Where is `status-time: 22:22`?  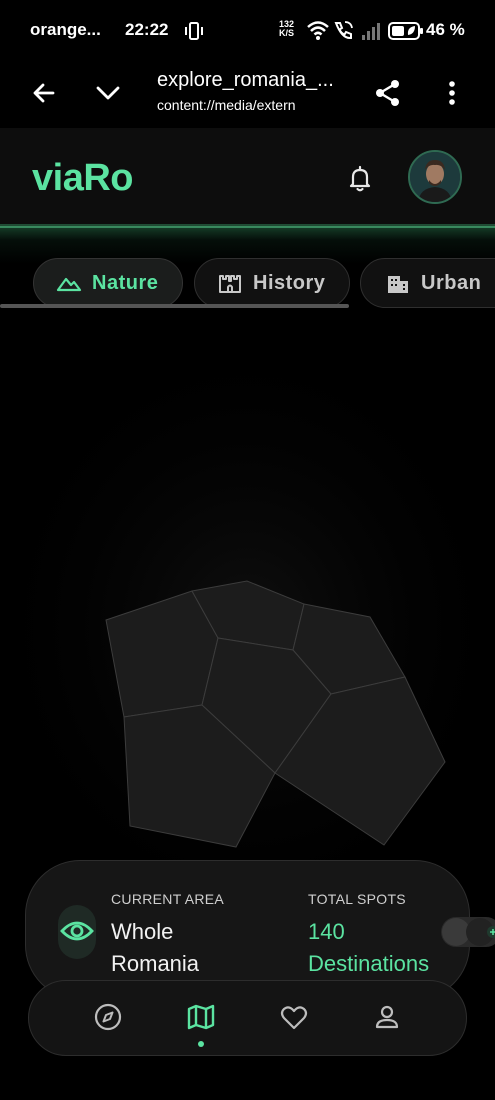 status-time: 22:22 is located at coordinates (147, 29).